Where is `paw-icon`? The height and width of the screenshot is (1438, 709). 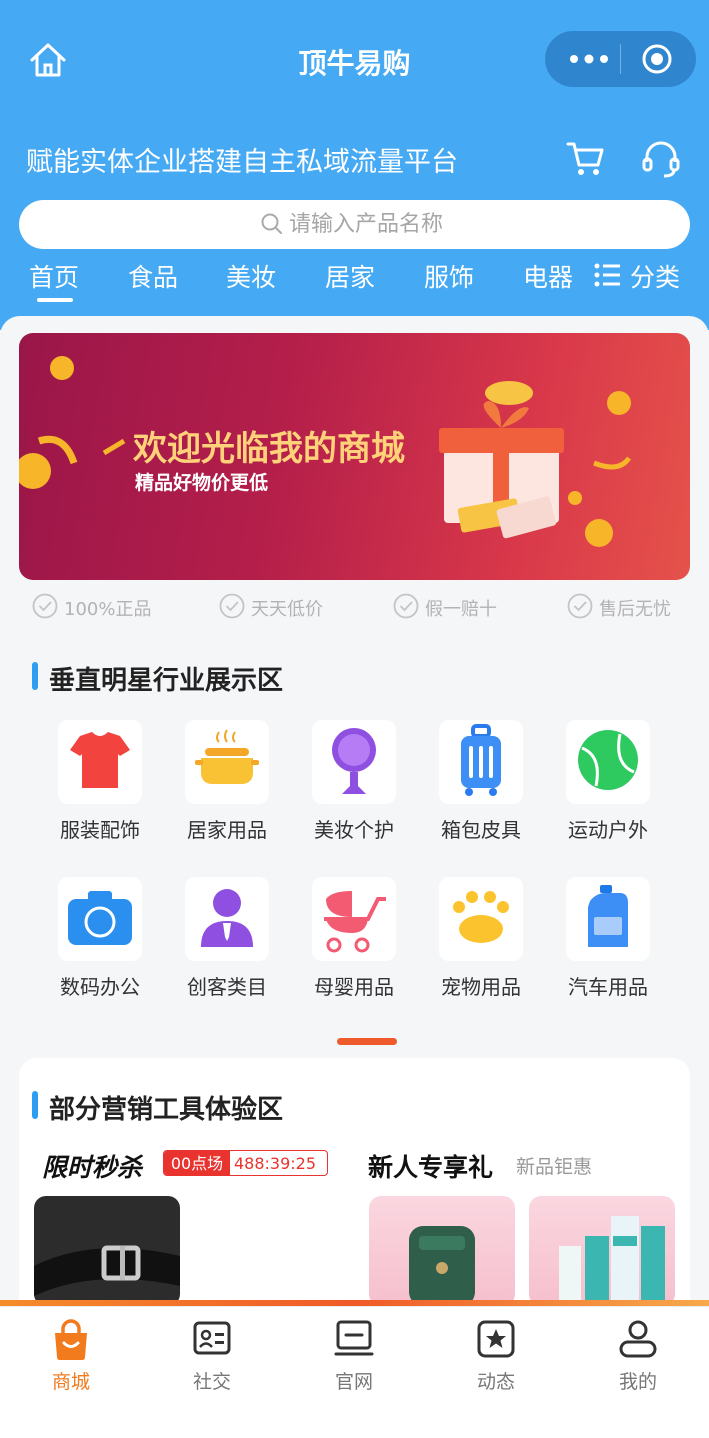 paw-icon is located at coordinates (481, 919).